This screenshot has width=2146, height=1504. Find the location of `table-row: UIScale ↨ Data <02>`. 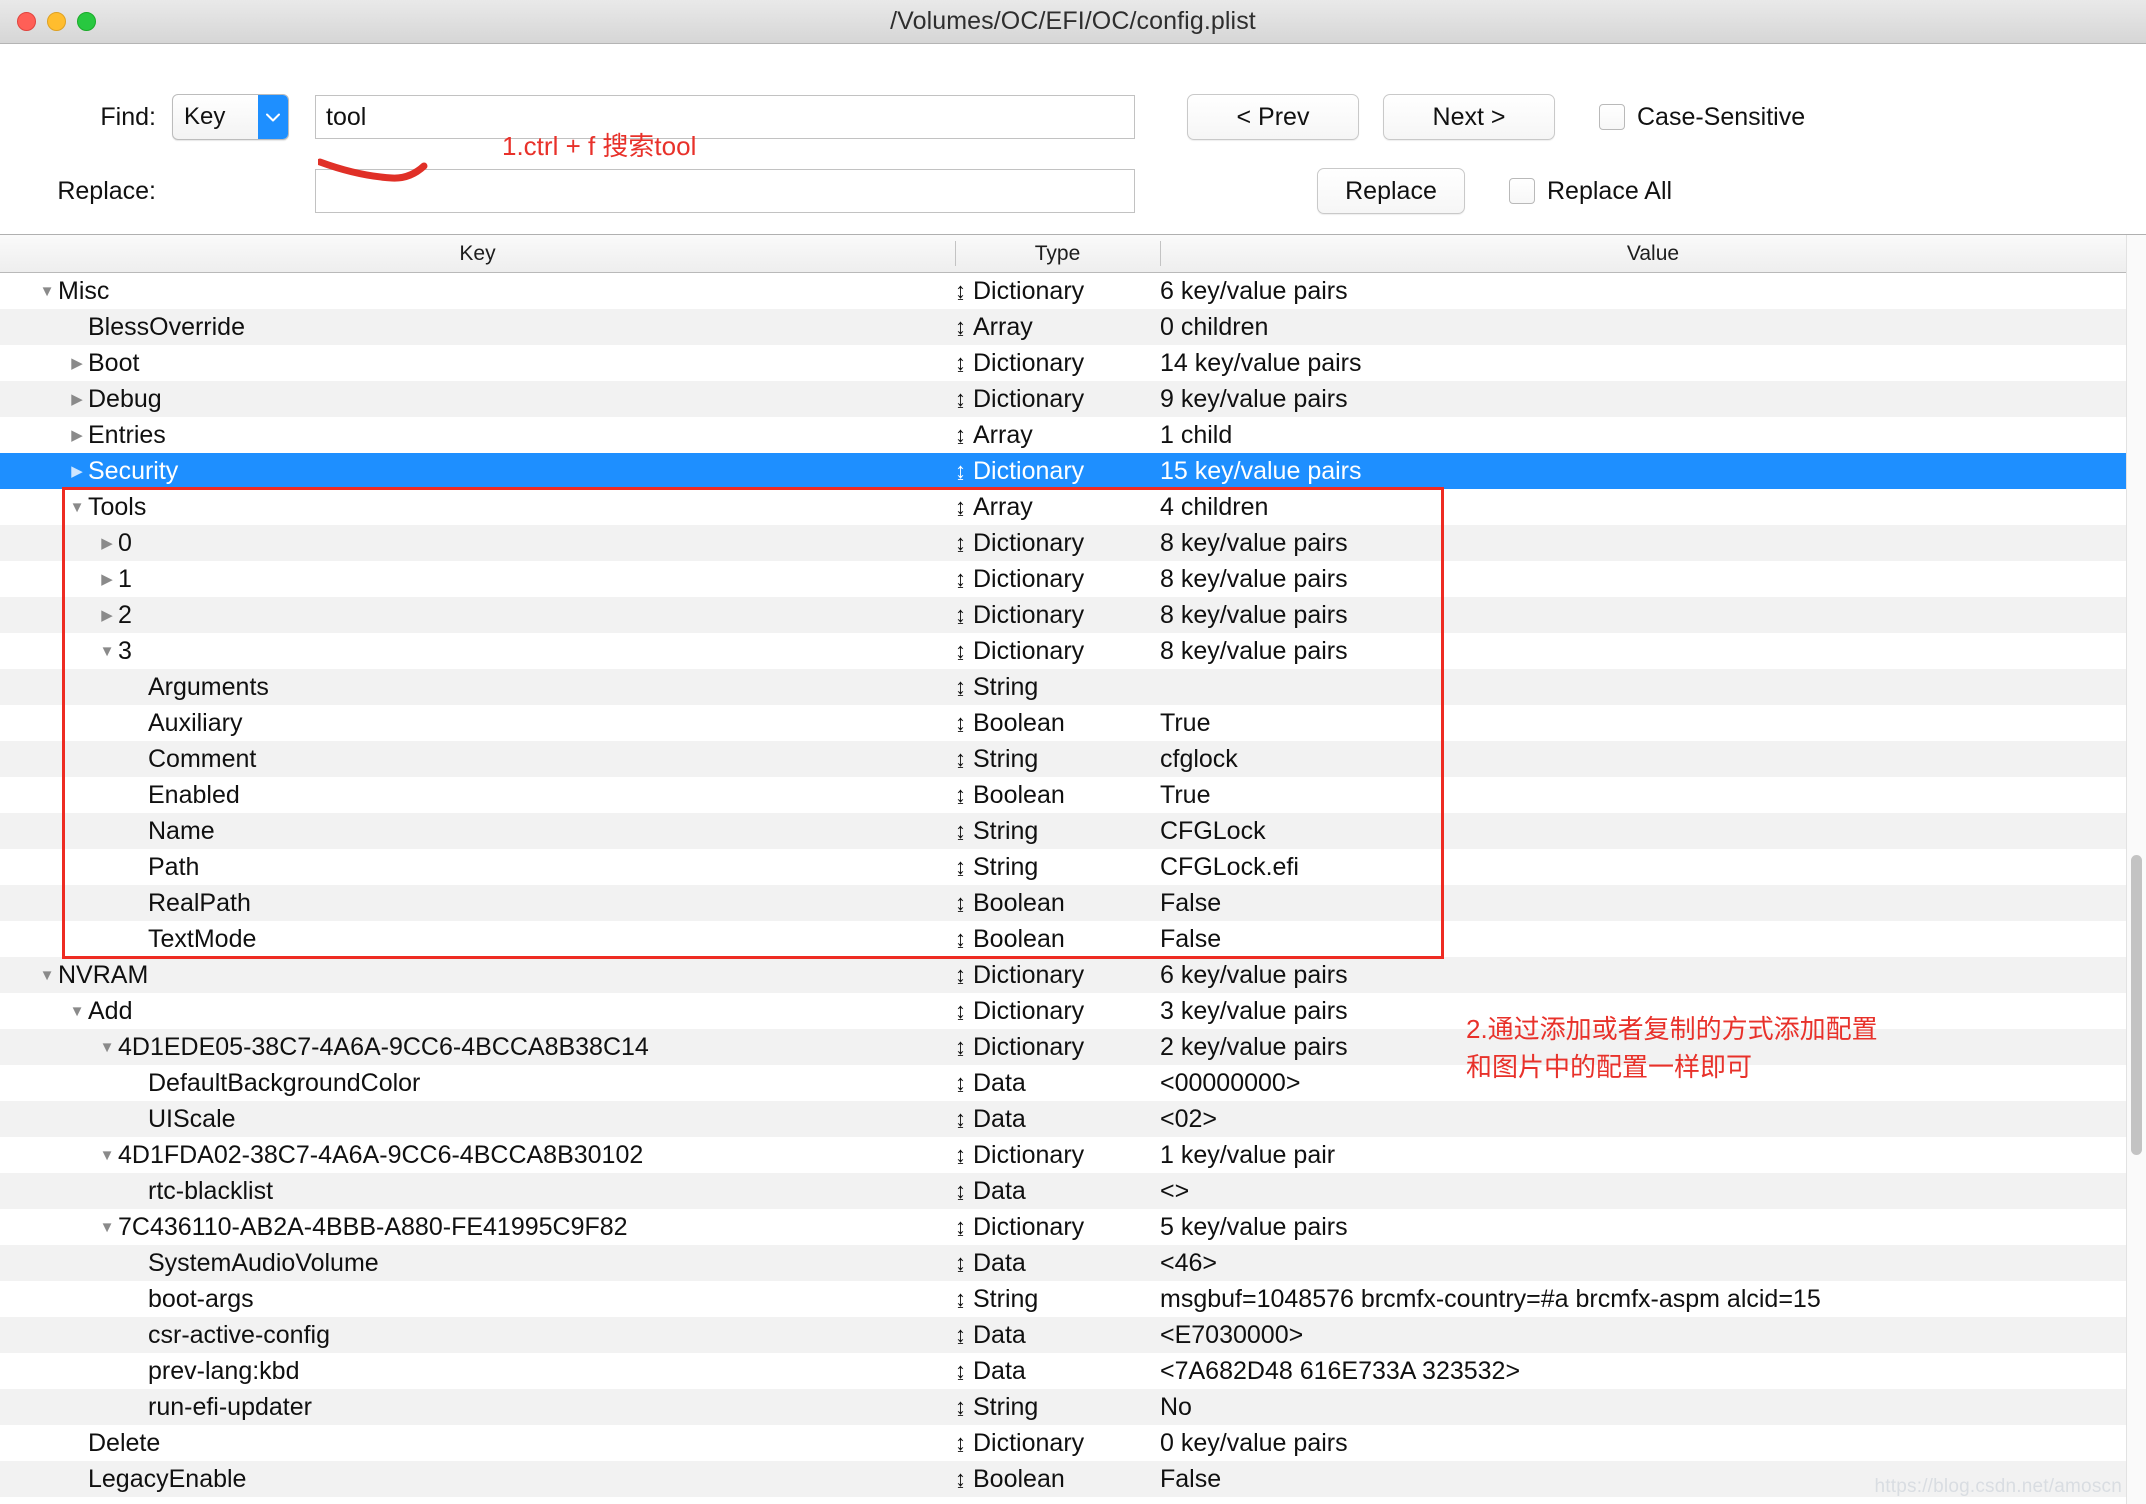

table-row: UIScale ↨ Data <02> is located at coordinates (1073, 1119).